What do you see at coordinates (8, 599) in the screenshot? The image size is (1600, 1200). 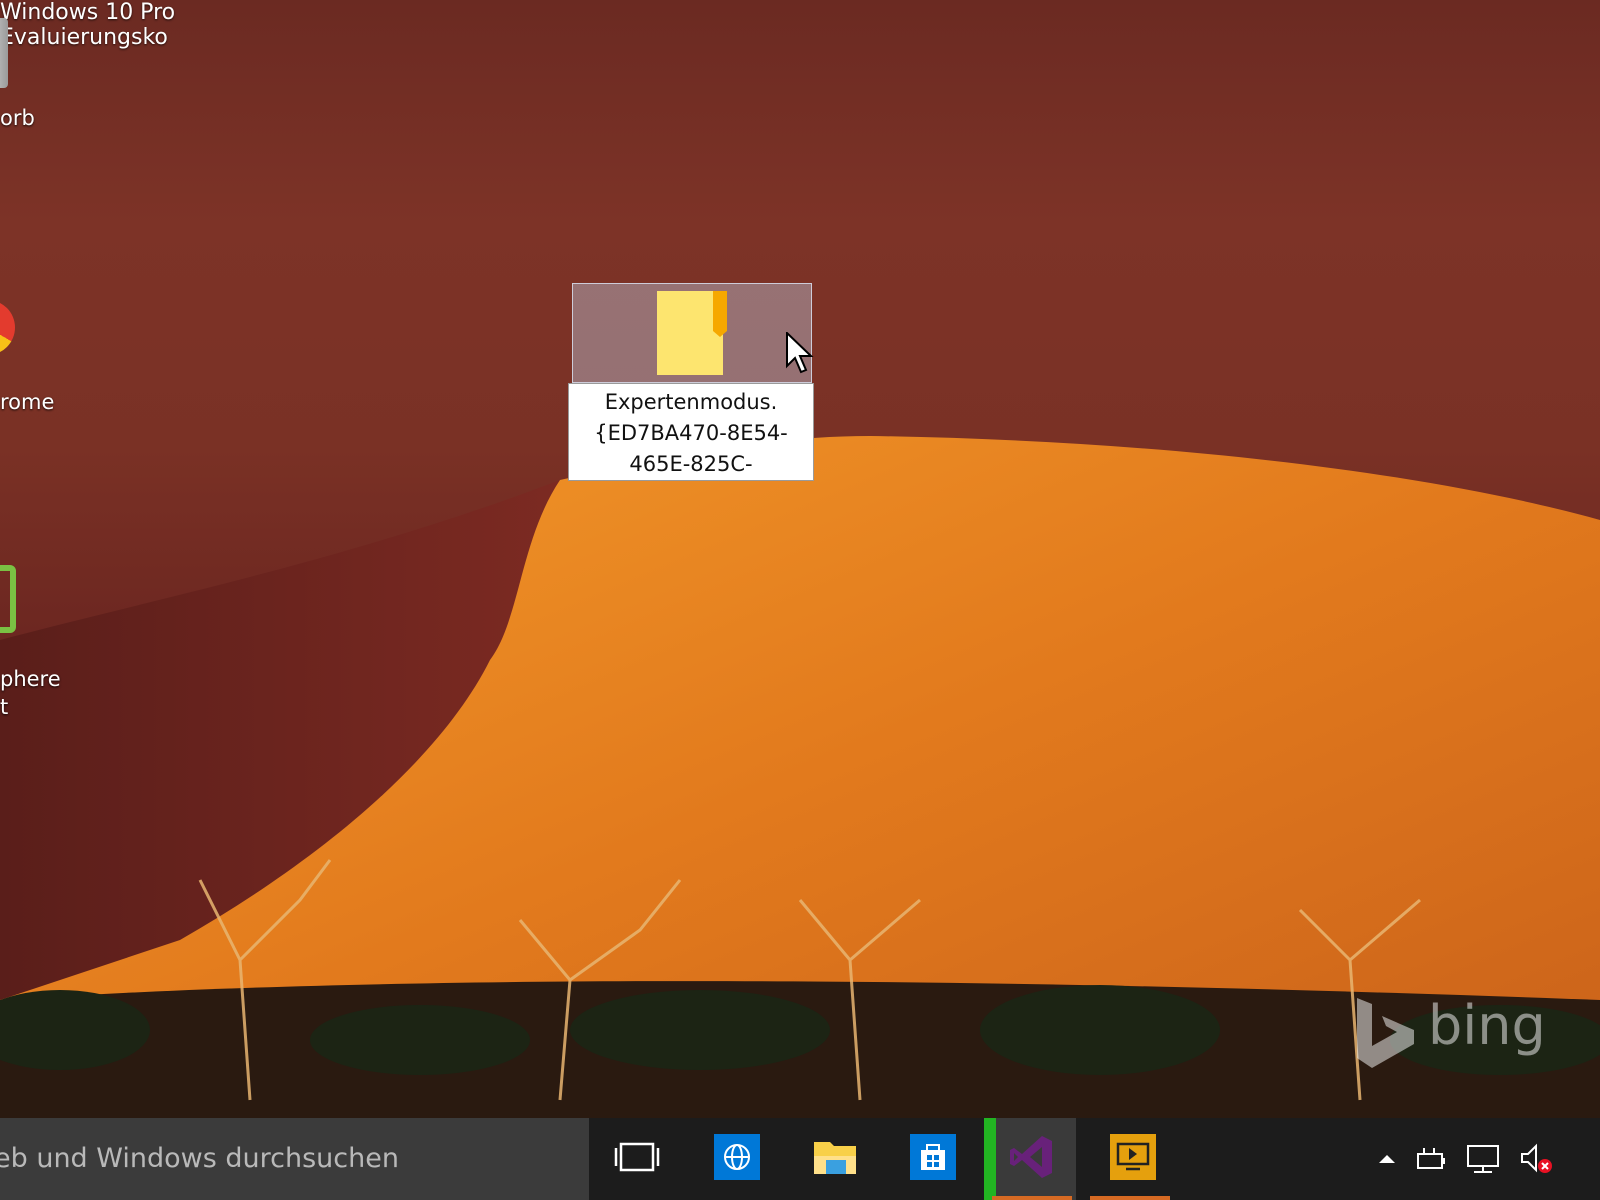 I see `vsphere-icon` at bounding box center [8, 599].